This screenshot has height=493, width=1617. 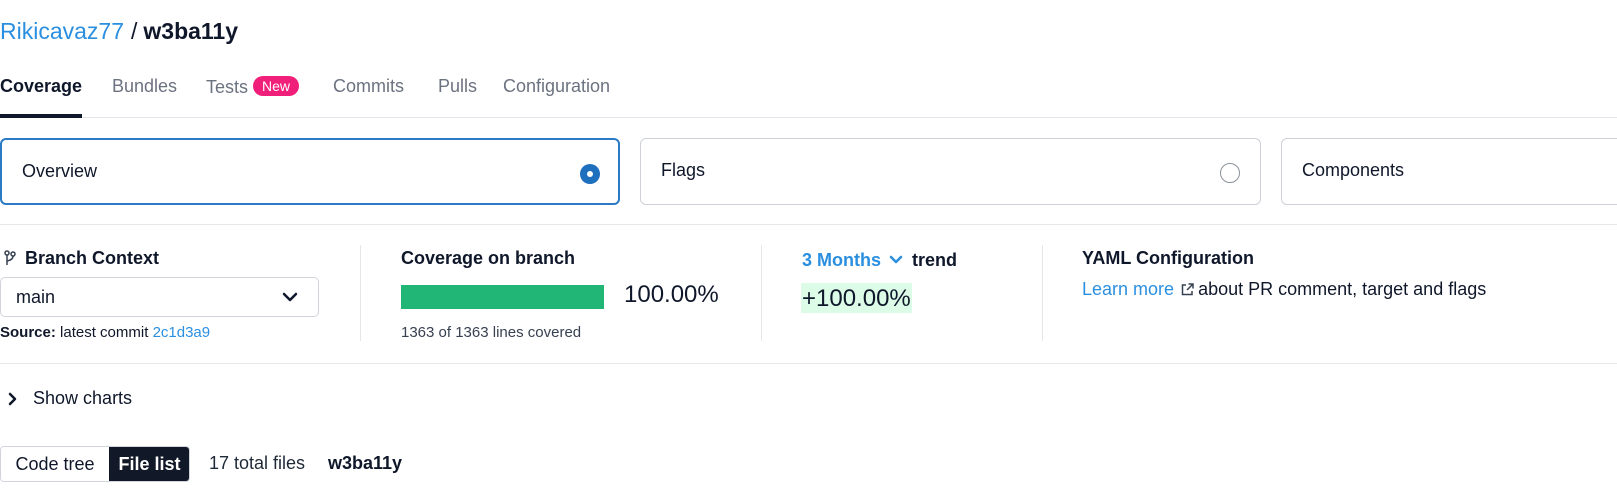 I want to click on branch-context-title: Branch Context, so click(x=92, y=258).